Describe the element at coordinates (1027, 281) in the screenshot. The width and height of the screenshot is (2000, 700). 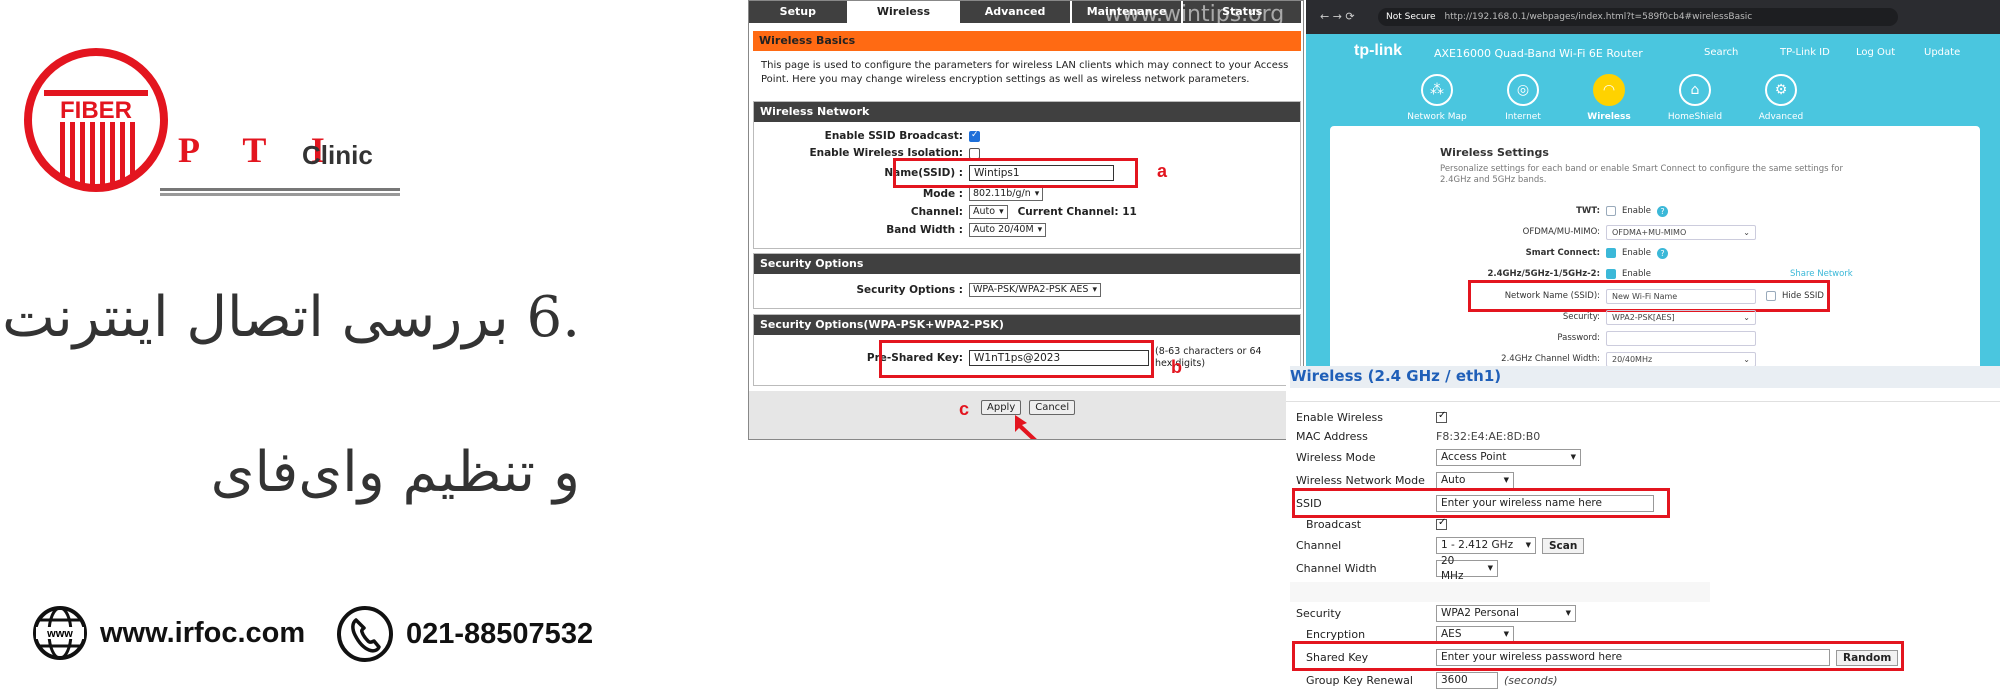
I see `security-options-section: Security Options` at that location.